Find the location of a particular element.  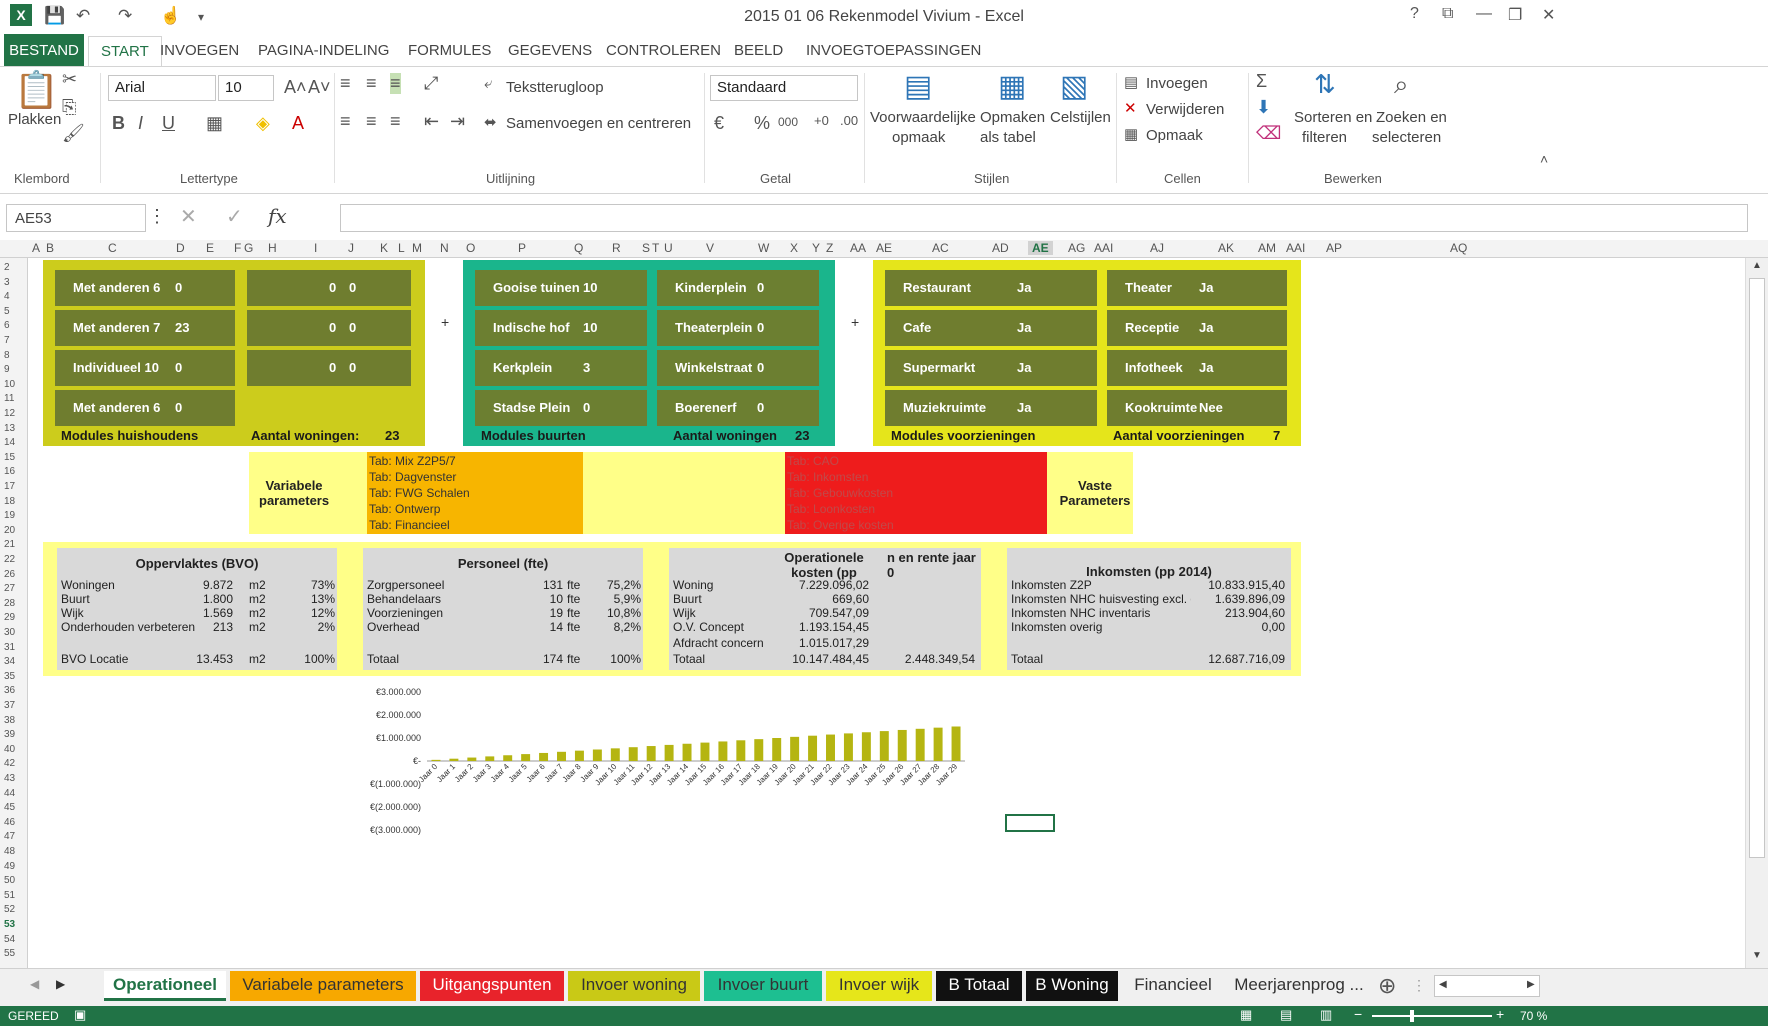

row-header: 8 is located at coordinates (7, 355).